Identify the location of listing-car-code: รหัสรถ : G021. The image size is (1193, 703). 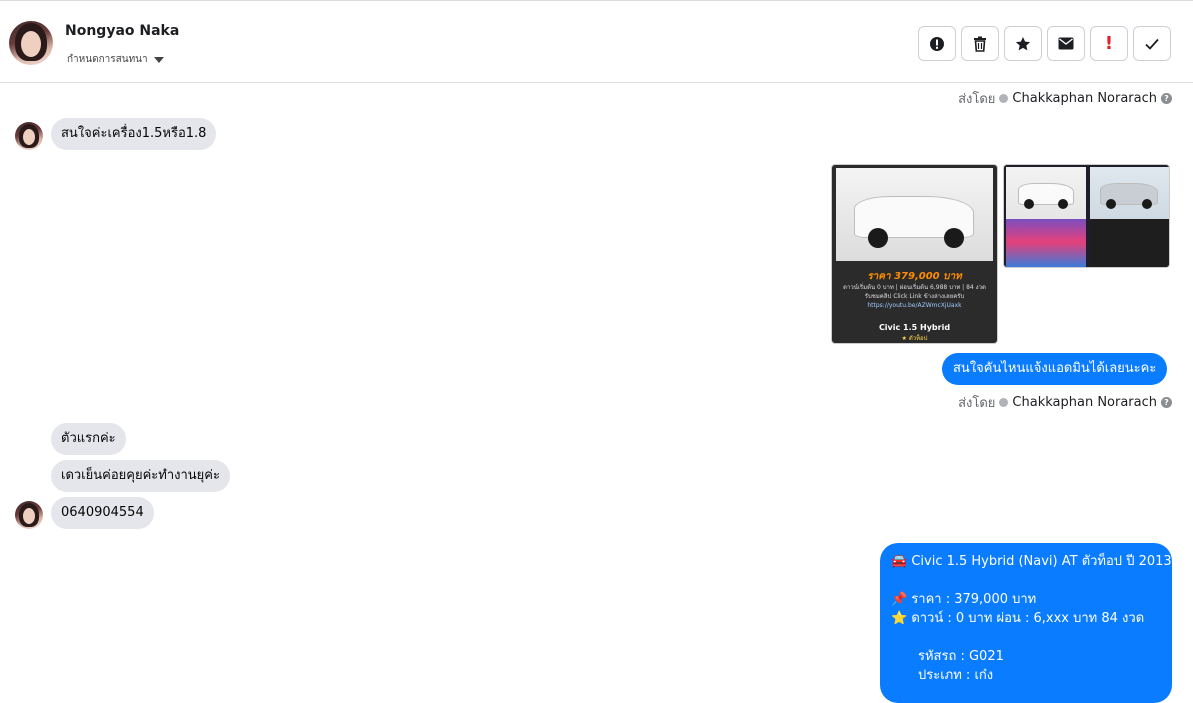
(961, 656).